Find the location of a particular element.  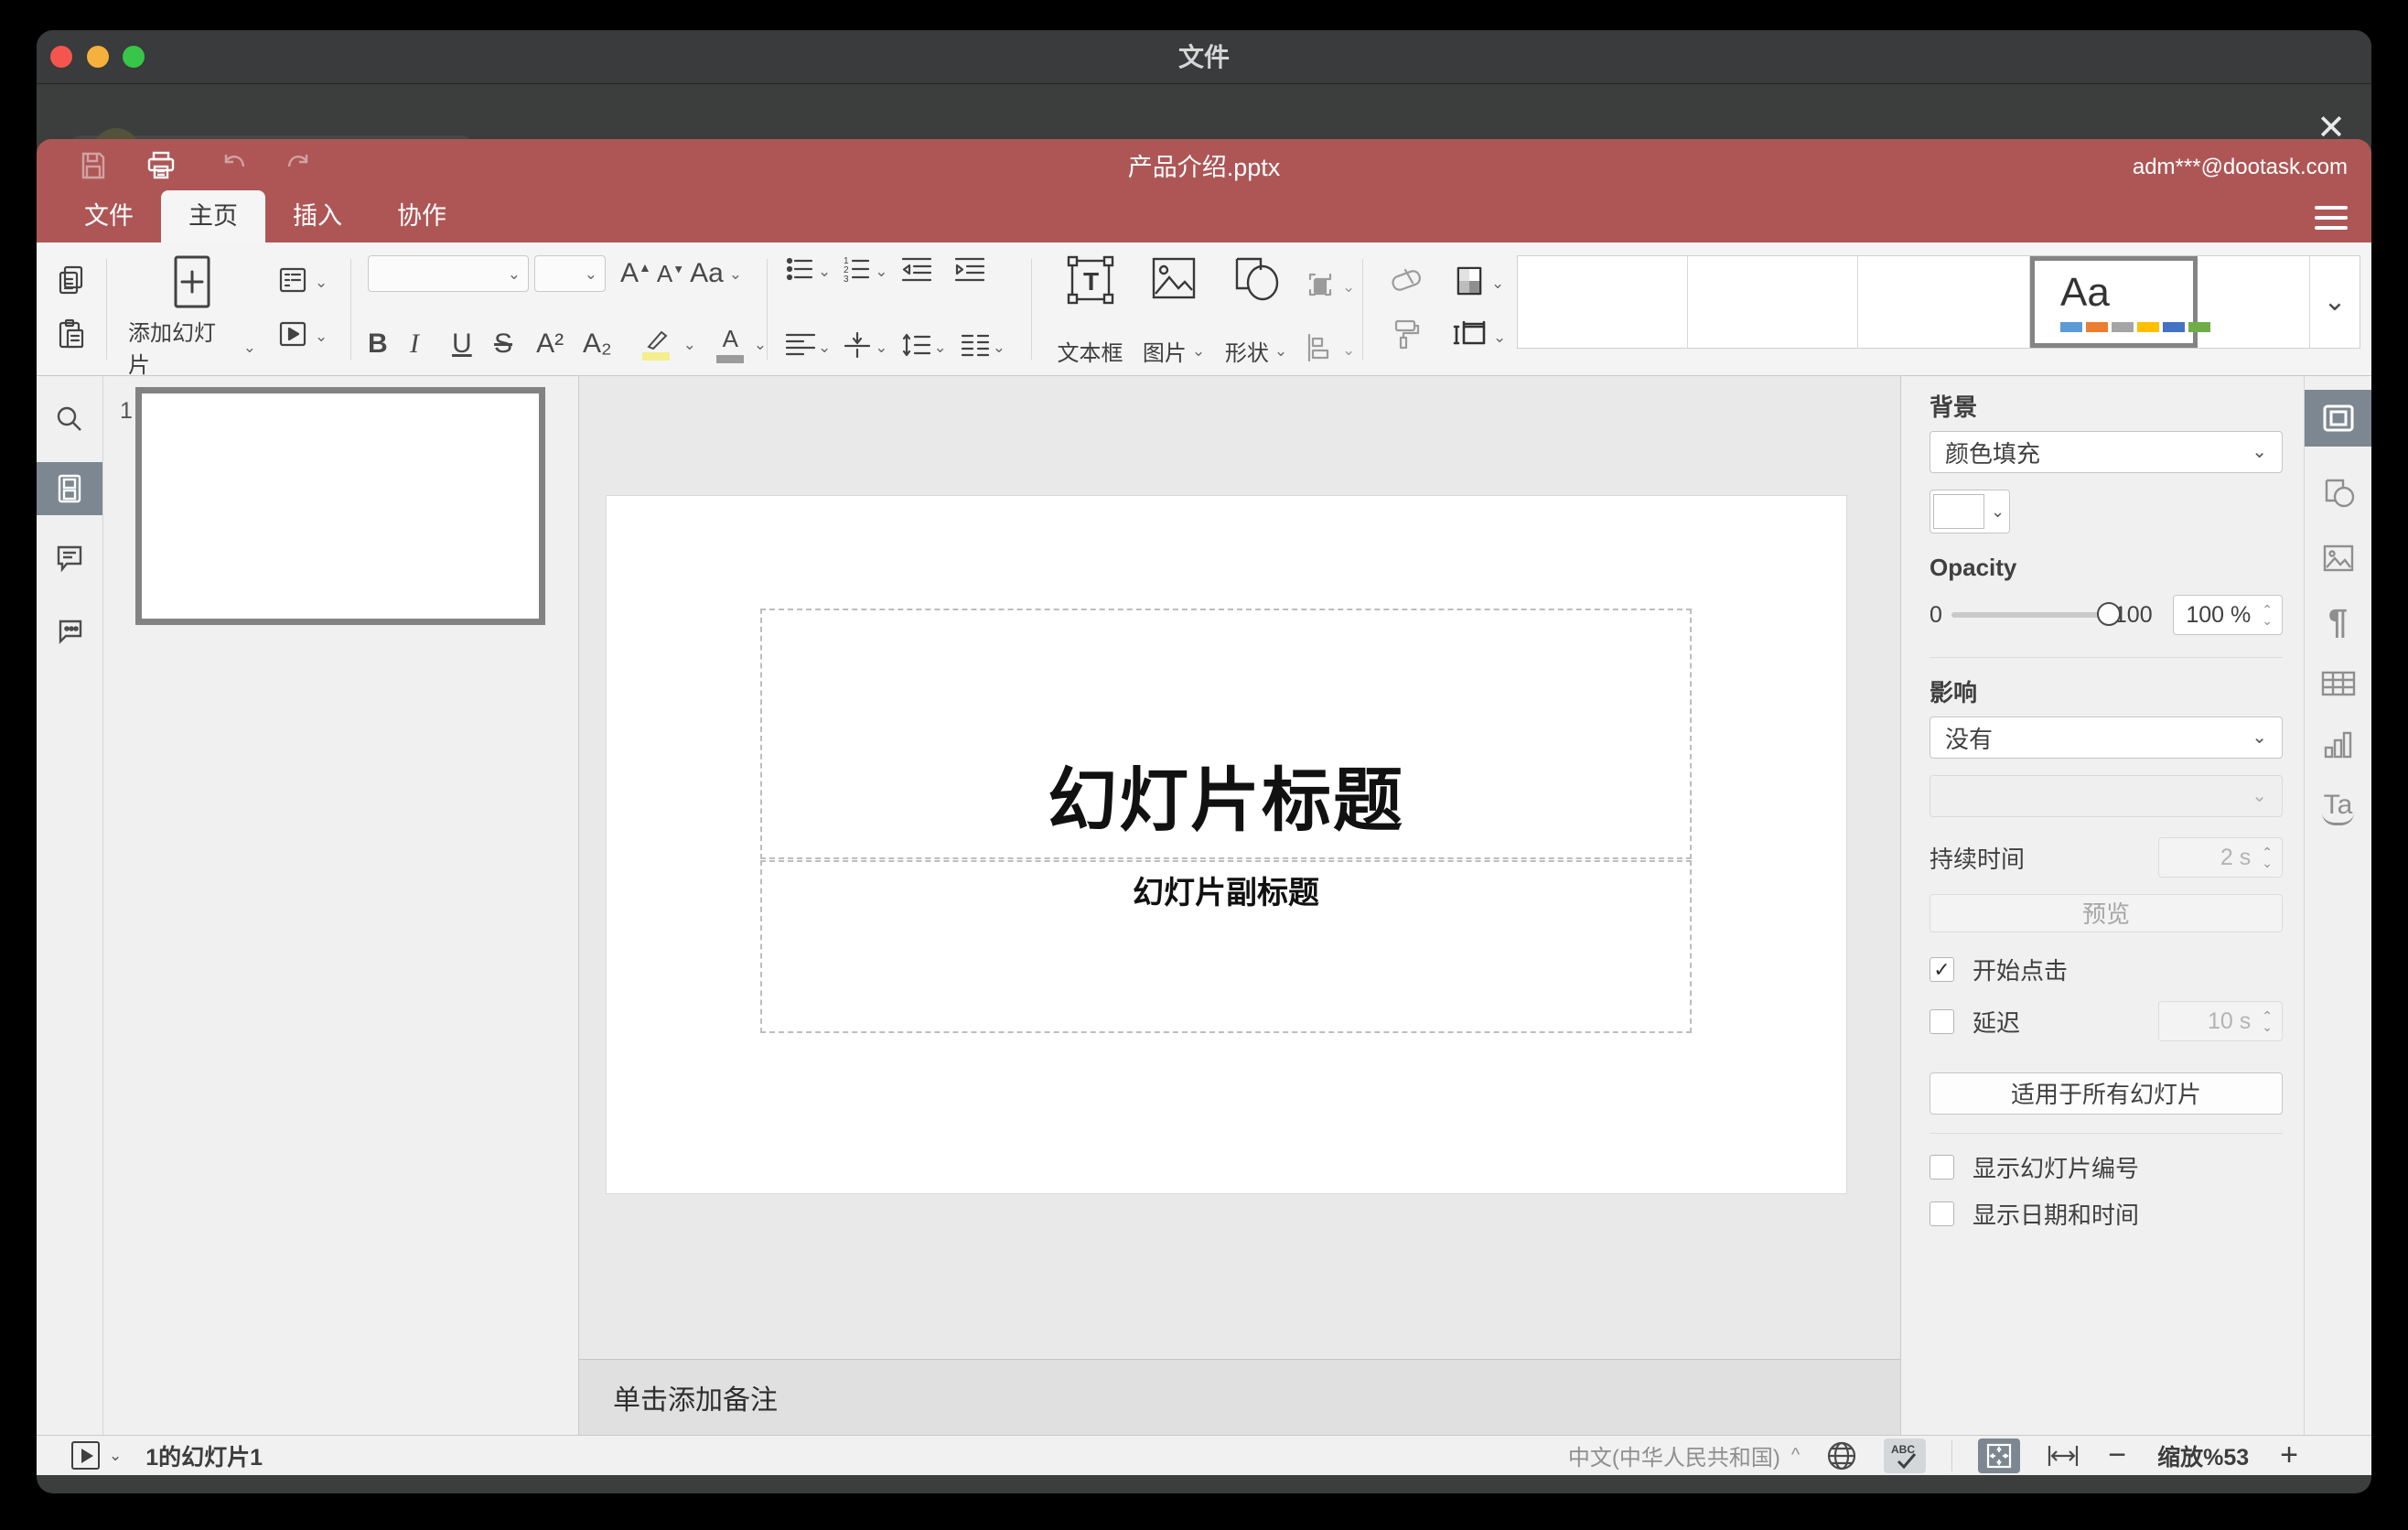

text-art-settings-tab-icon: Ta is located at coordinates (2338, 807).